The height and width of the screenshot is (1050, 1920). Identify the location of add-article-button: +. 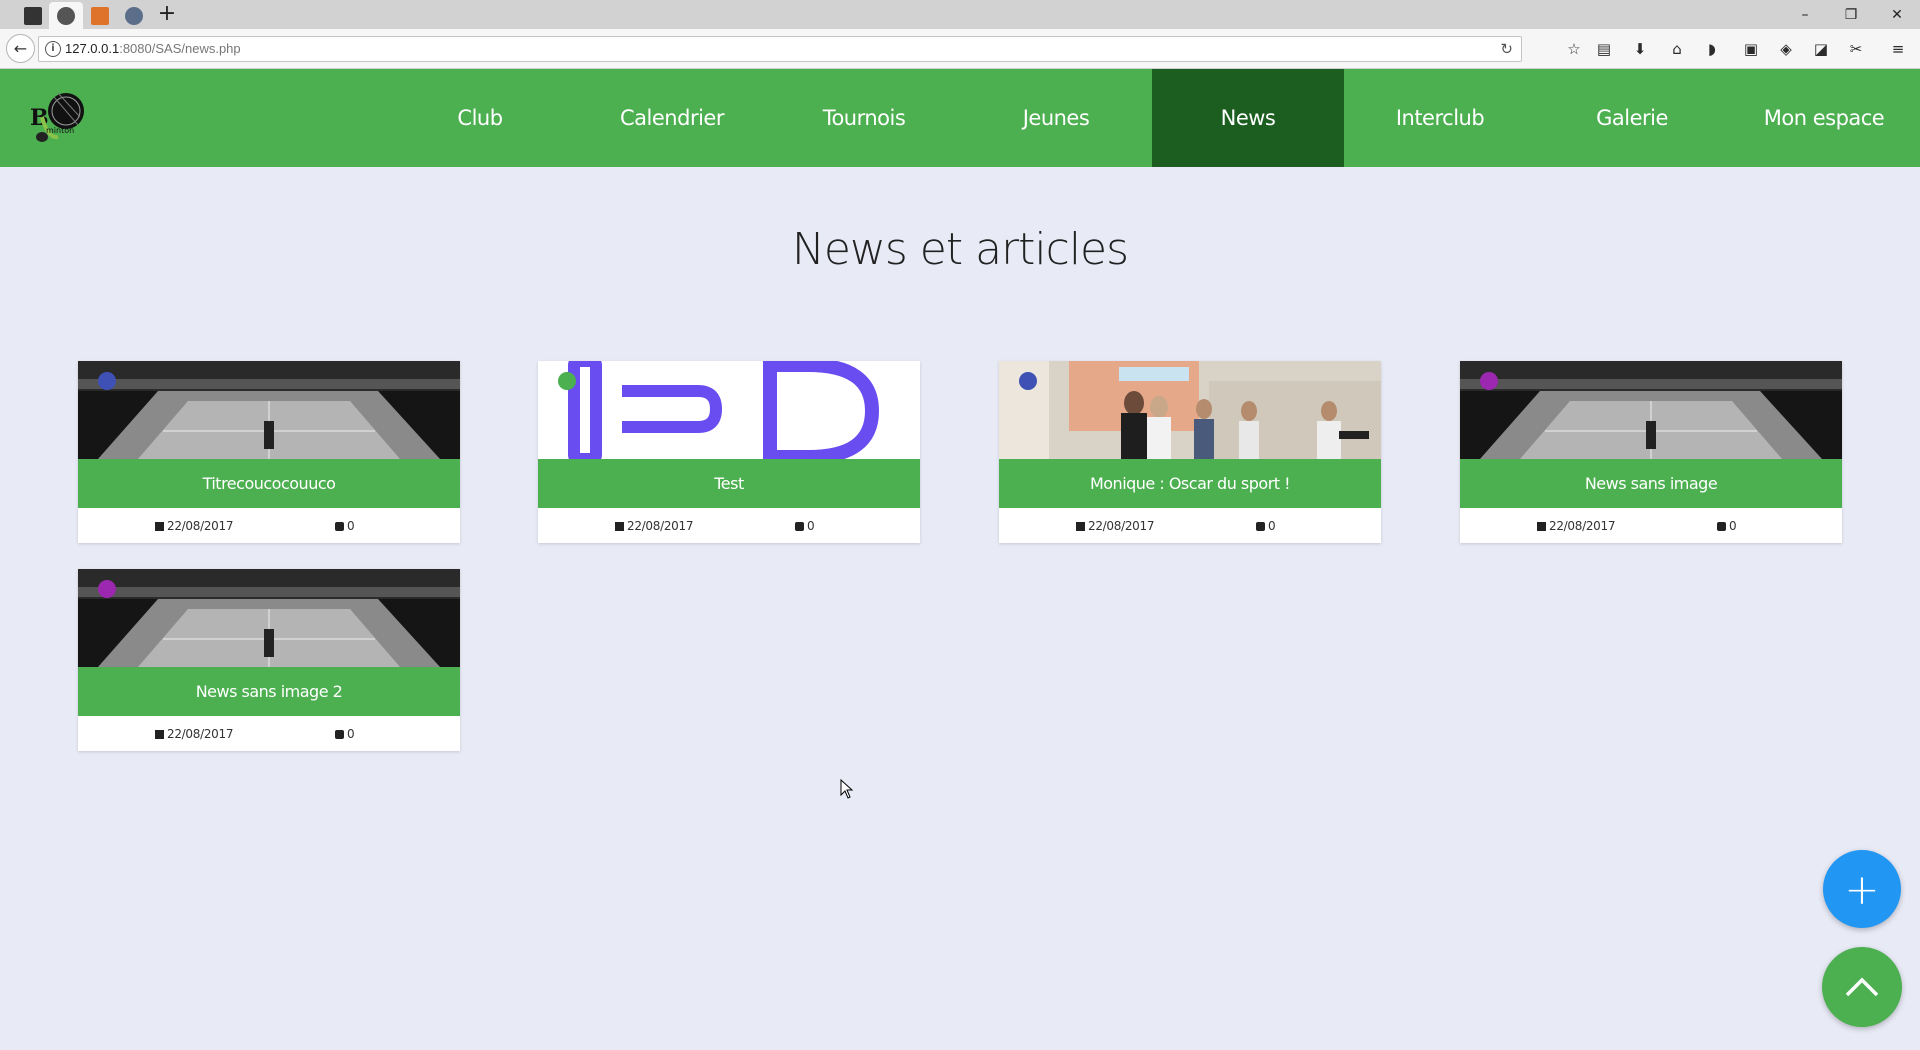
(1862, 889).